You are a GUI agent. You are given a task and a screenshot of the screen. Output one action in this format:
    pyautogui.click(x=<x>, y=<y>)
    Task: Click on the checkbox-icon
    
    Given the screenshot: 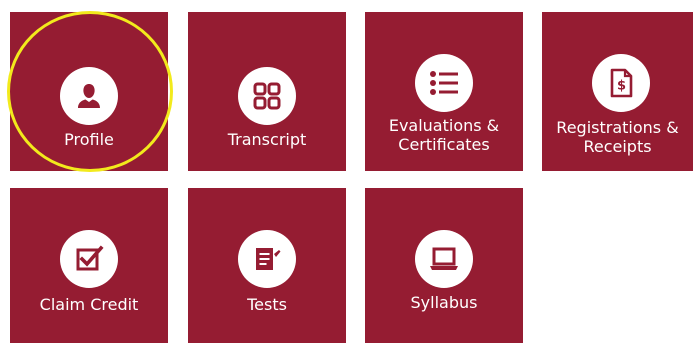 What is the action you would take?
    pyautogui.click(x=89, y=259)
    